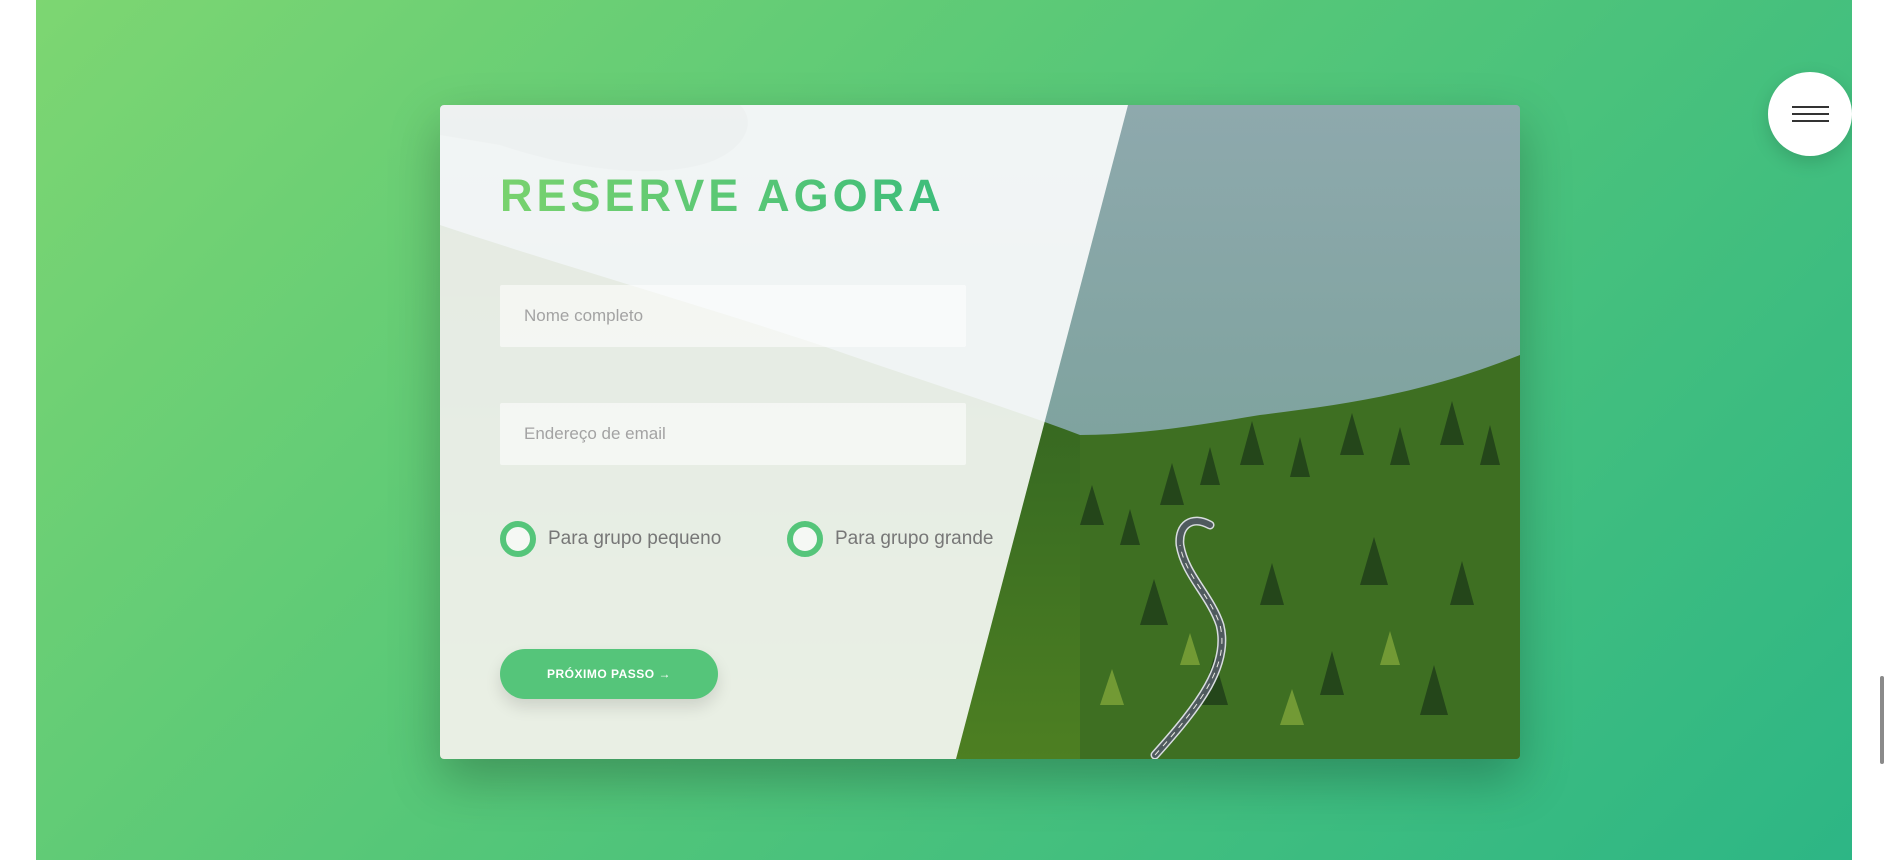 The height and width of the screenshot is (860, 1888). I want to click on navigation-menu-button, so click(1810, 114).